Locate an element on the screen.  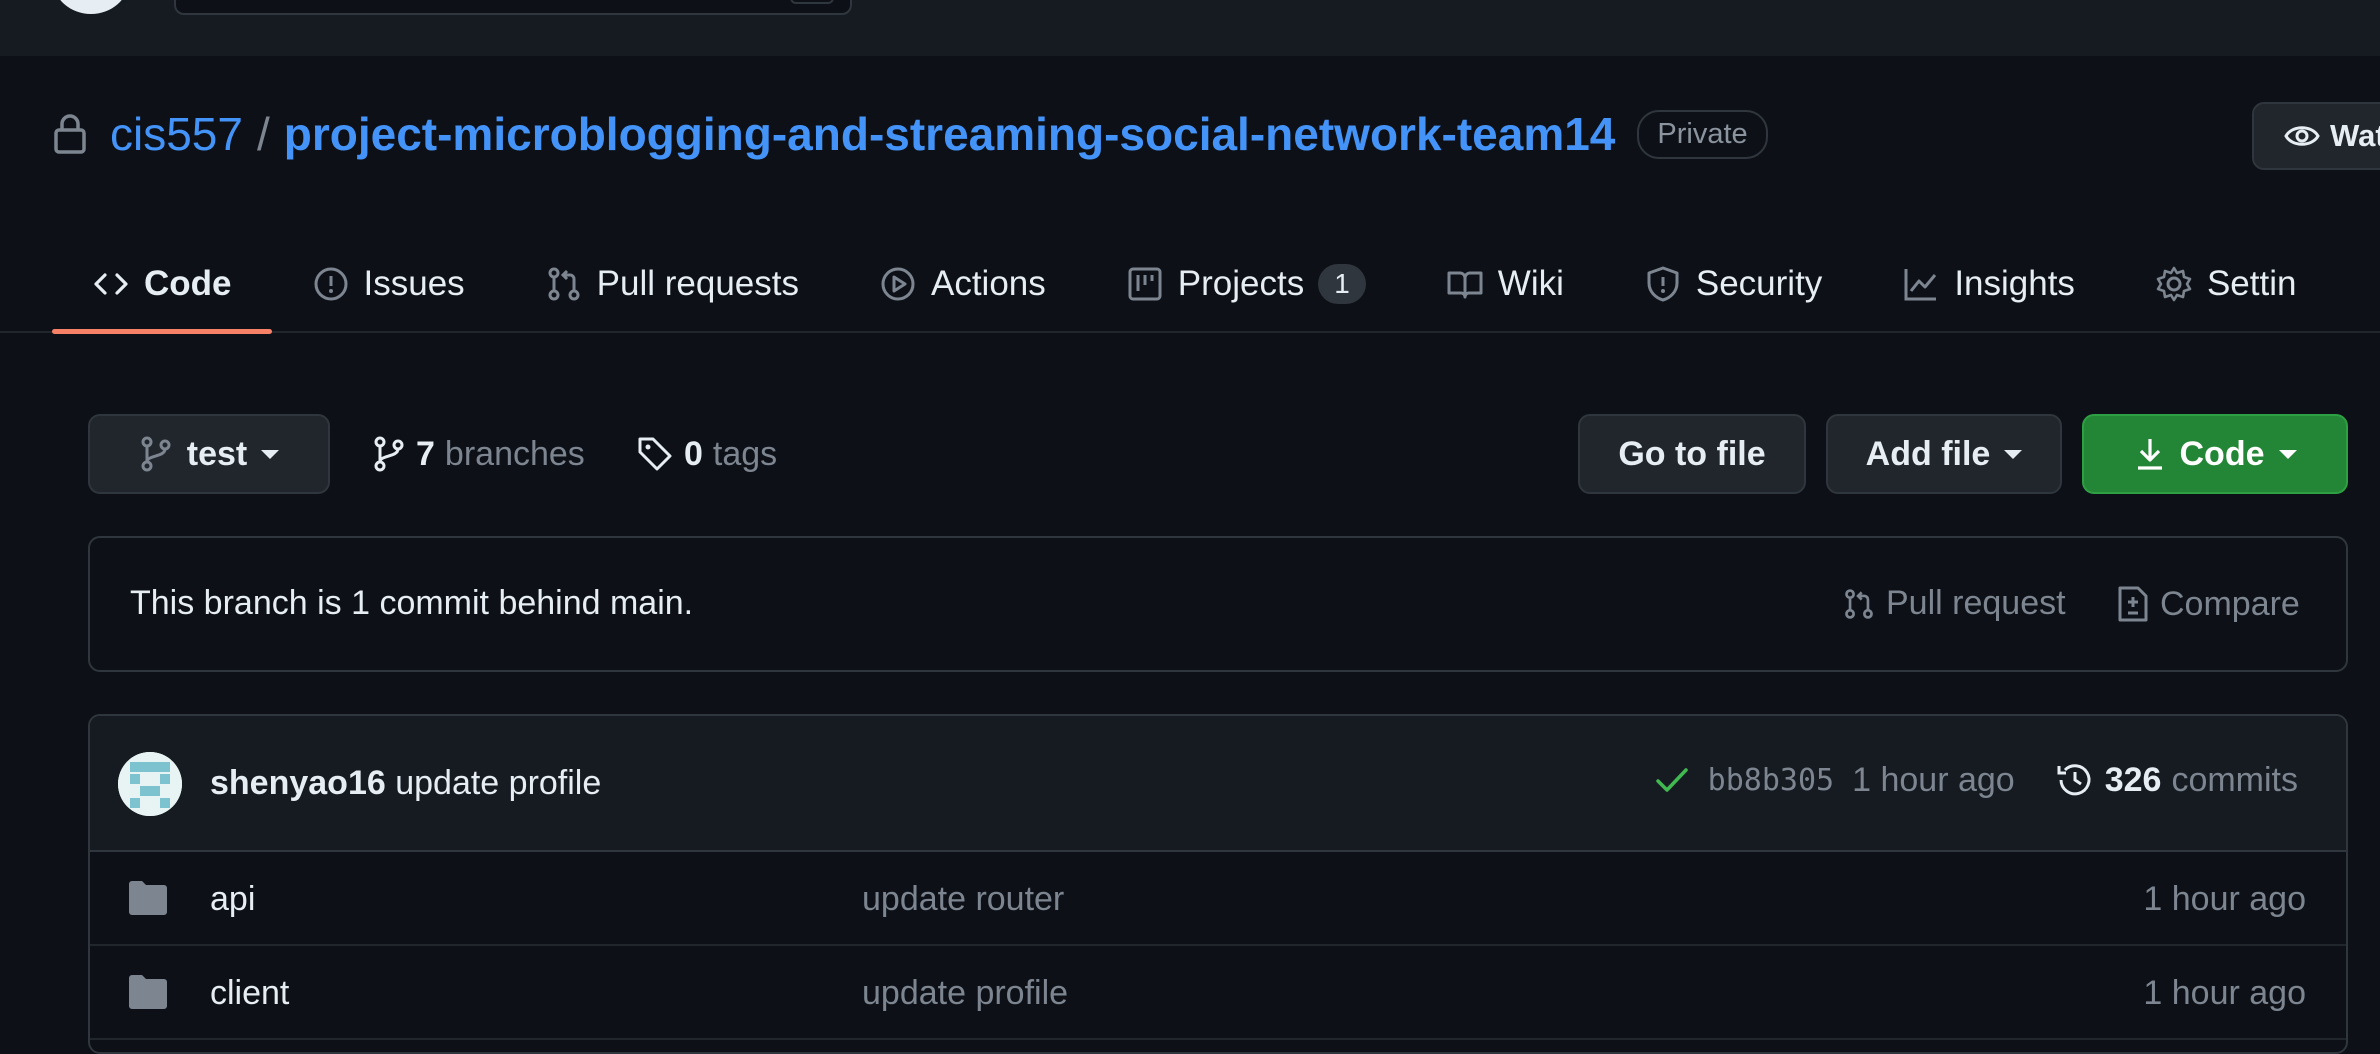
download-icon is located at coordinates (2149, 454).